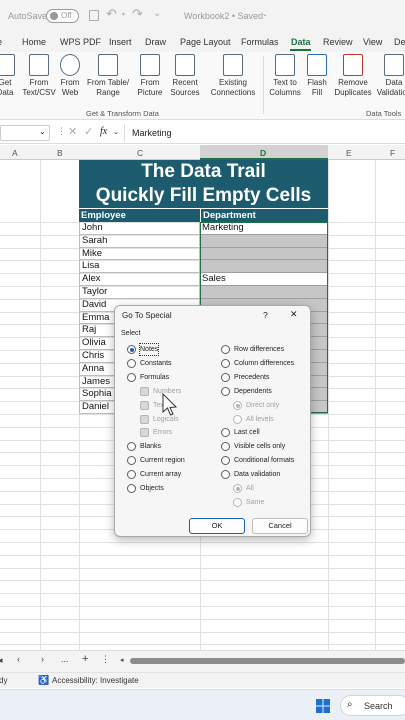 The width and height of the screenshot is (405, 720). What do you see at coordinates (139, 267) in the screenshot?
I see `employee-cell: Lisa` at bounding box center [139, 267].